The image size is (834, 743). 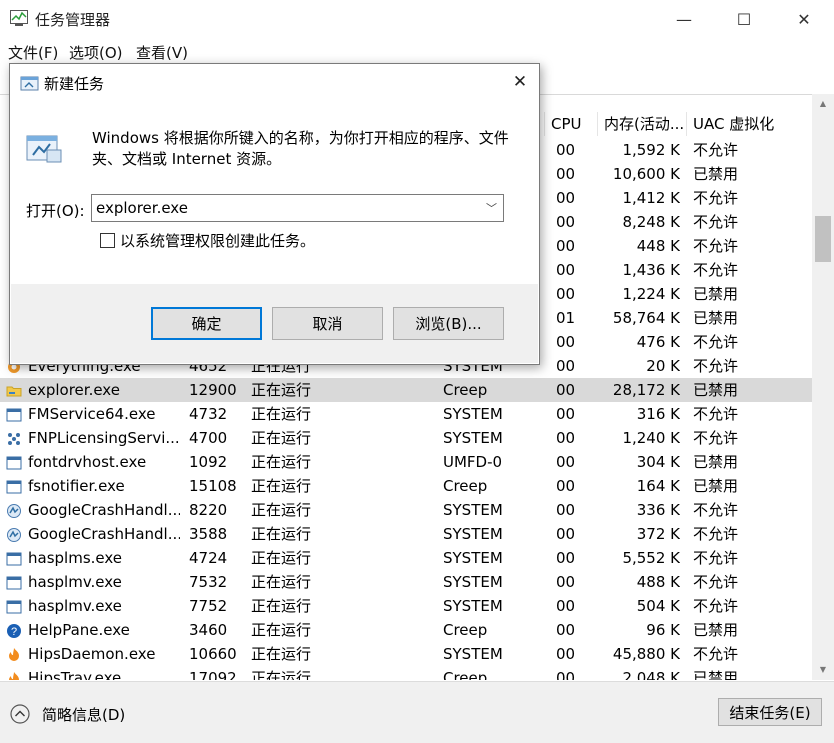 I want to click on menu-options: 选项(O), so click(x=96, y=52).